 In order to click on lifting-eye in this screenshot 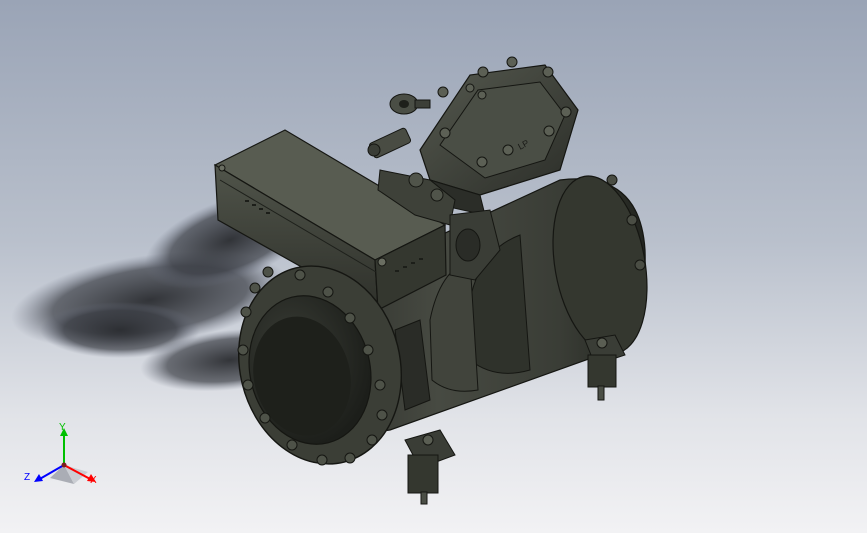, I will do `click(410, 104)`.